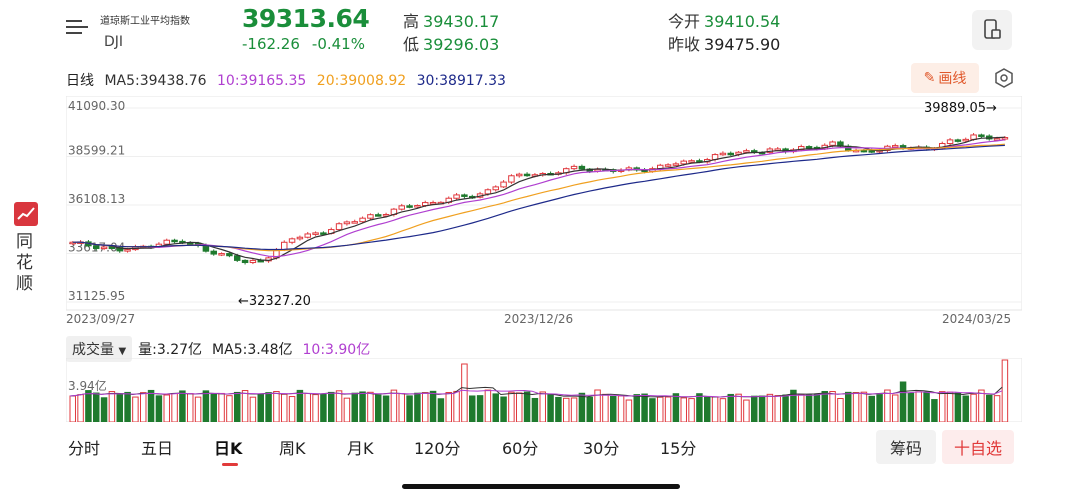 Image resolution: width=1080 pixels, height=499 pixels. I want to click on volume-chart: 3.94亿, so click(544, 390).